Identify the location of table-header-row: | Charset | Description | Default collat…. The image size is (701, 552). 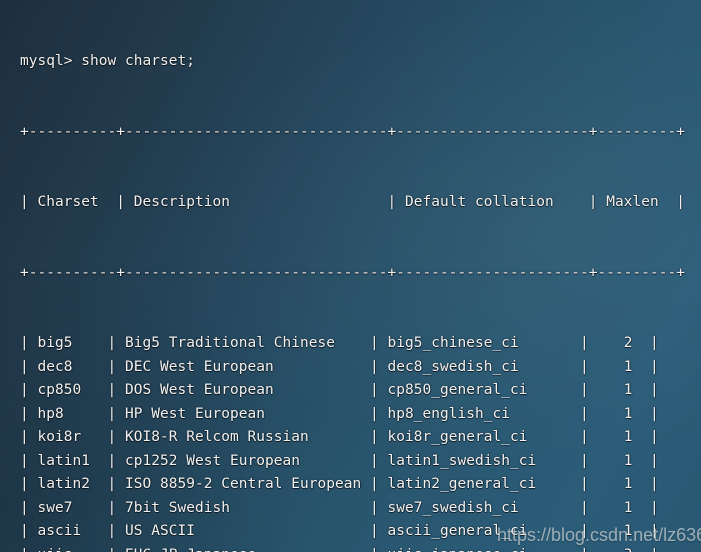
(352, 202).